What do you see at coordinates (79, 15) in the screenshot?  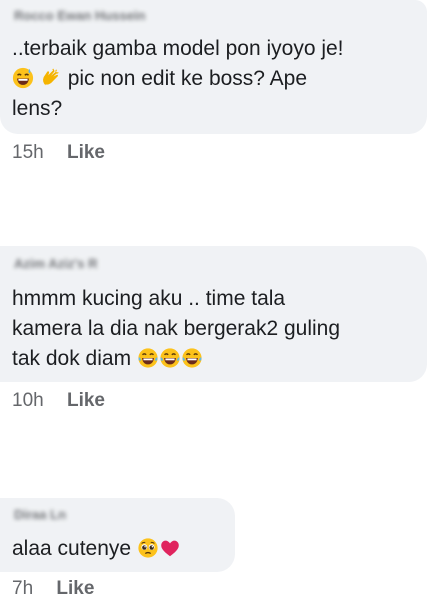 I see `comment-author: Rocco Ewan Hussein` at bounding box center [79, 15].